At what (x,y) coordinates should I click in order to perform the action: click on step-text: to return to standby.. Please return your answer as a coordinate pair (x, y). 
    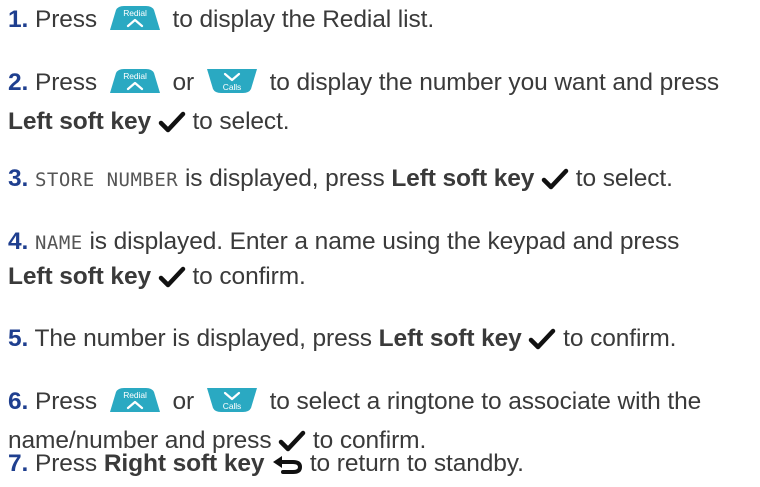
    Looking at the image, I should click on (416, 463).